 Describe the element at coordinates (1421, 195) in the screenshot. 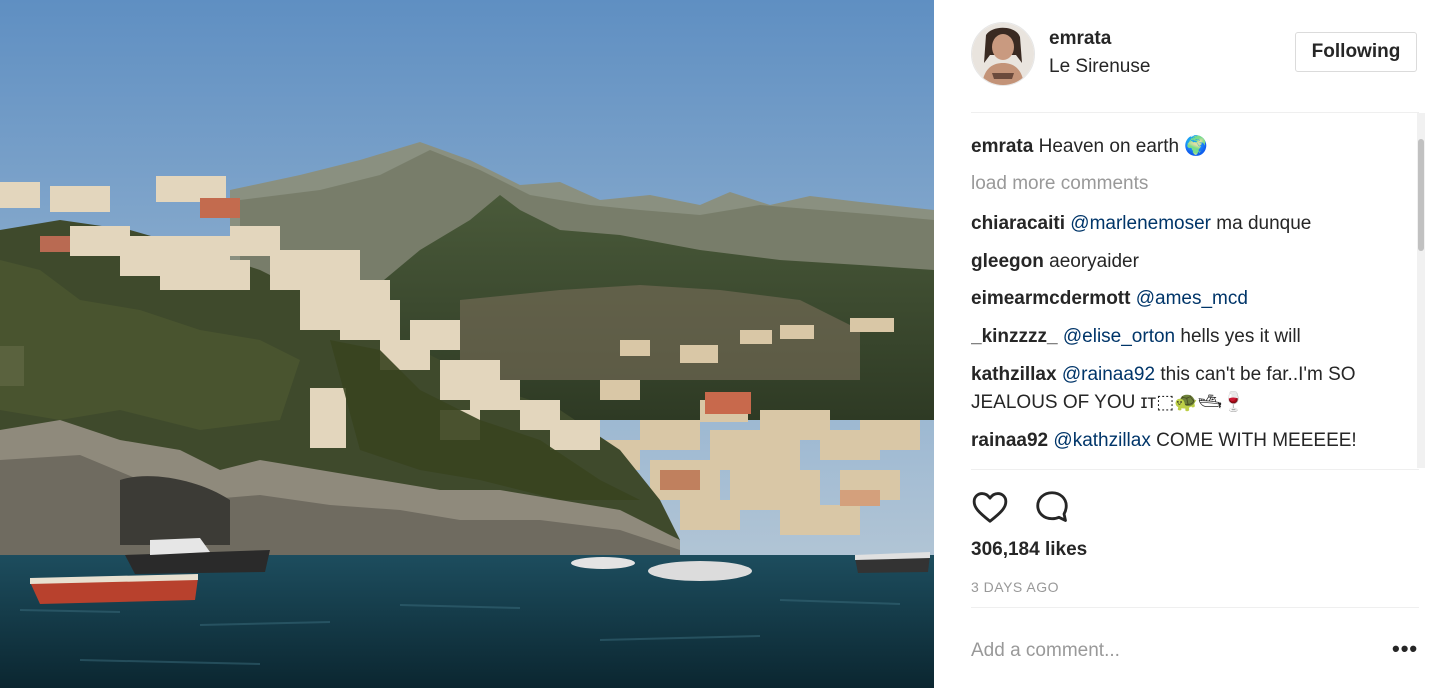

I see `scrollbar-thumb` at that location.